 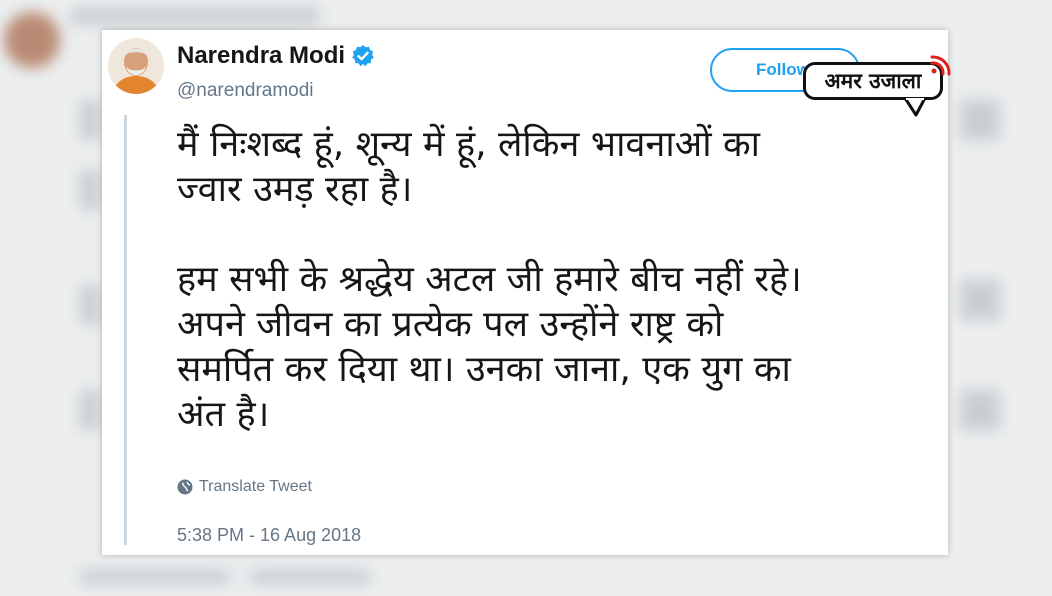 I want to click on background-avatar, so click(x=32, y=40).